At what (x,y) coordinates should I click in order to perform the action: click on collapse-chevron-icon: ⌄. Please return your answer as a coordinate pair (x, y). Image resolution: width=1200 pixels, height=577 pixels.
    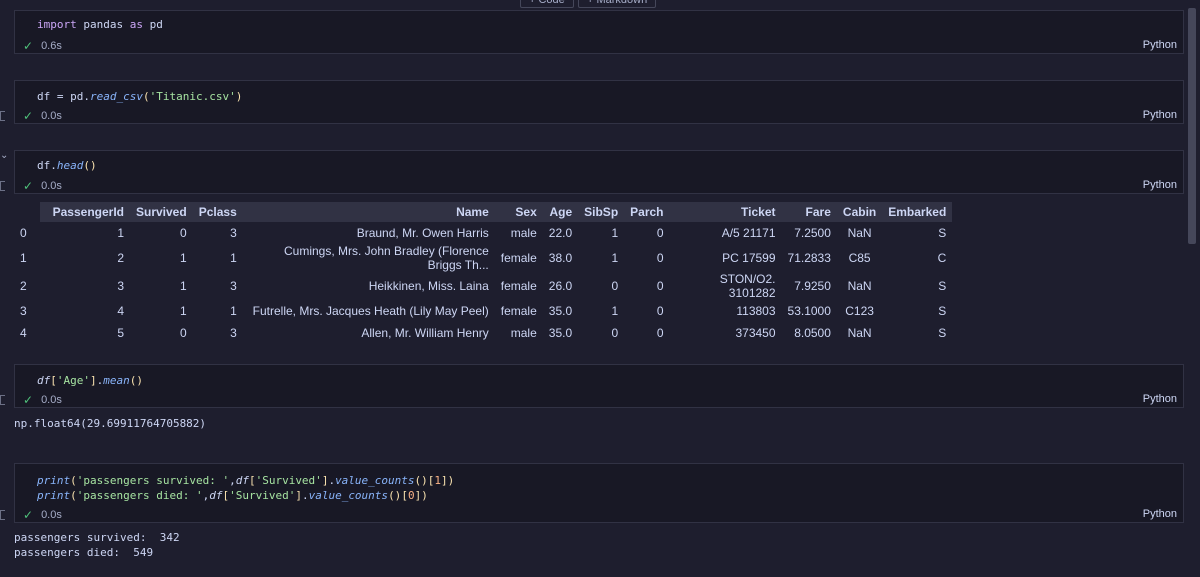
    Looking at the image, I should click on (4, 155).